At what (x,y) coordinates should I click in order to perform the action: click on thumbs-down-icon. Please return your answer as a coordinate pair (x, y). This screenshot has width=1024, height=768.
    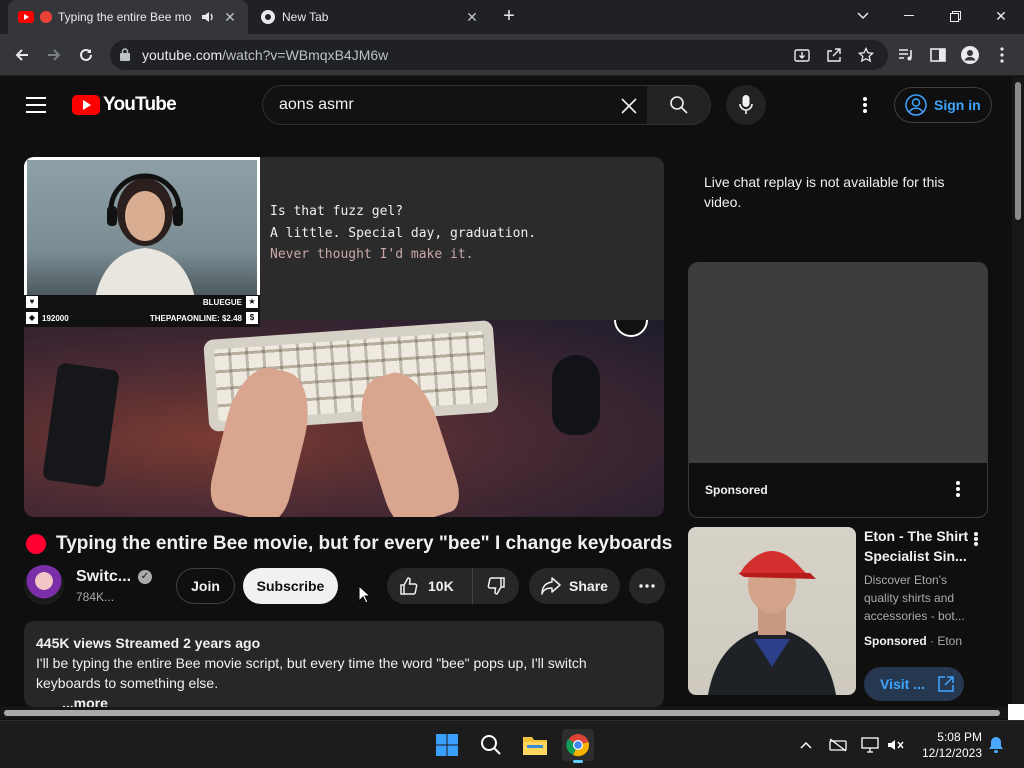
    Looking at the image, I should click on (496, 586).